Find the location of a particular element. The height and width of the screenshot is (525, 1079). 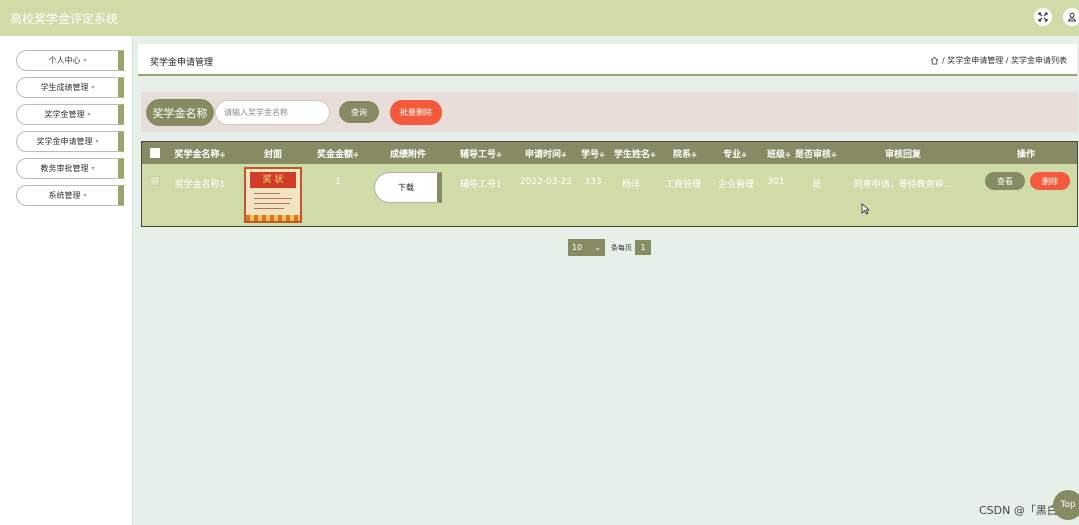

row-checkbox is located at coordinates (155, 181).